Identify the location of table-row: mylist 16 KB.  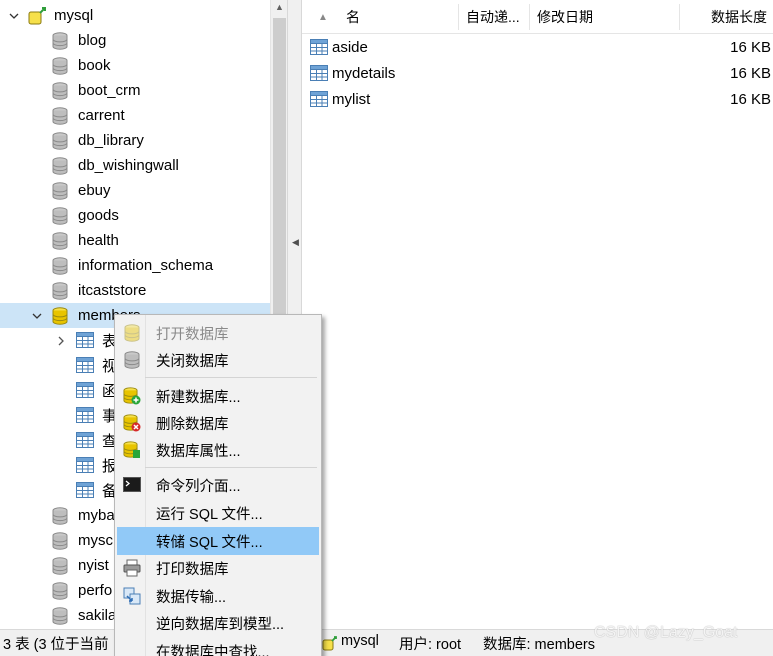
(537, 99).